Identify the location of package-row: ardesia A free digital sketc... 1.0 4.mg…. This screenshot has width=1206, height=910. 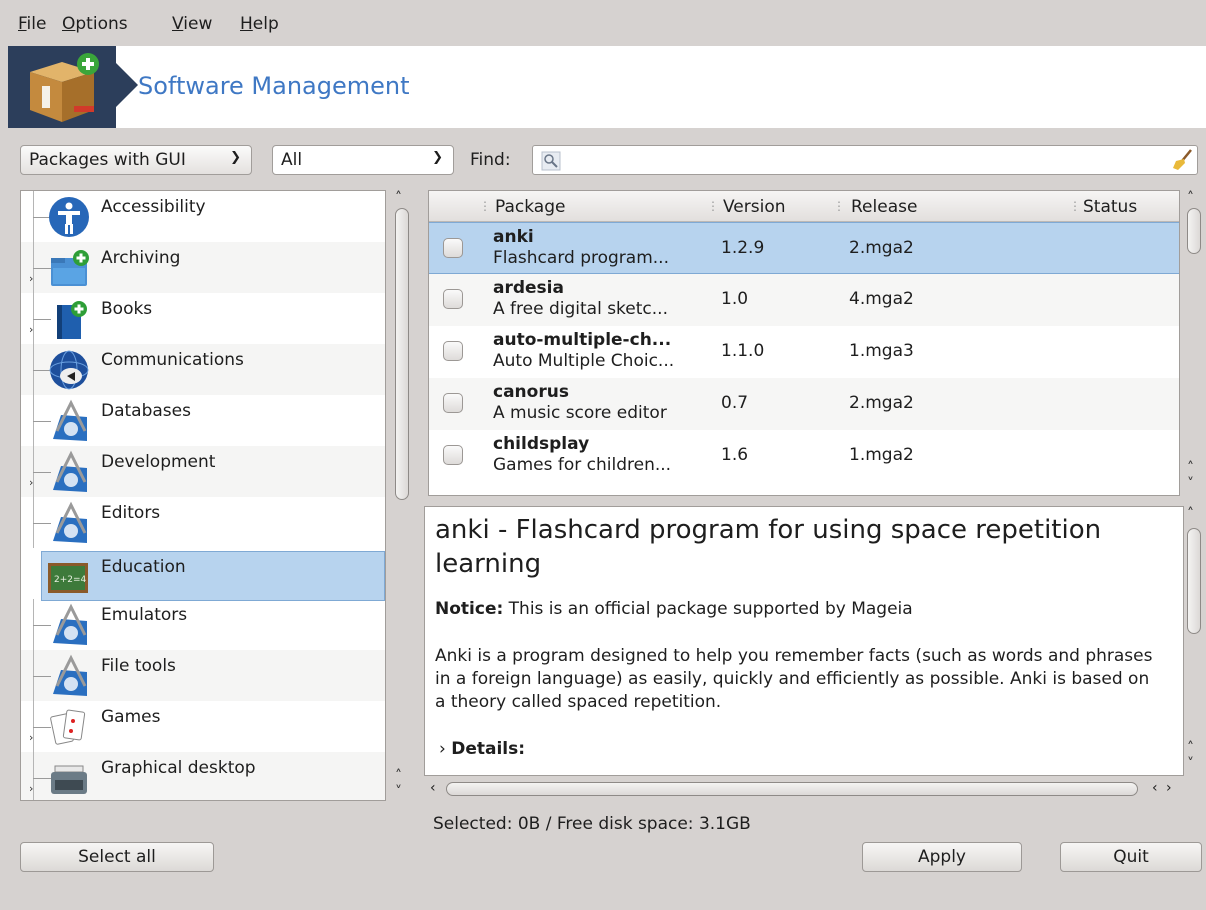
(804, 300).